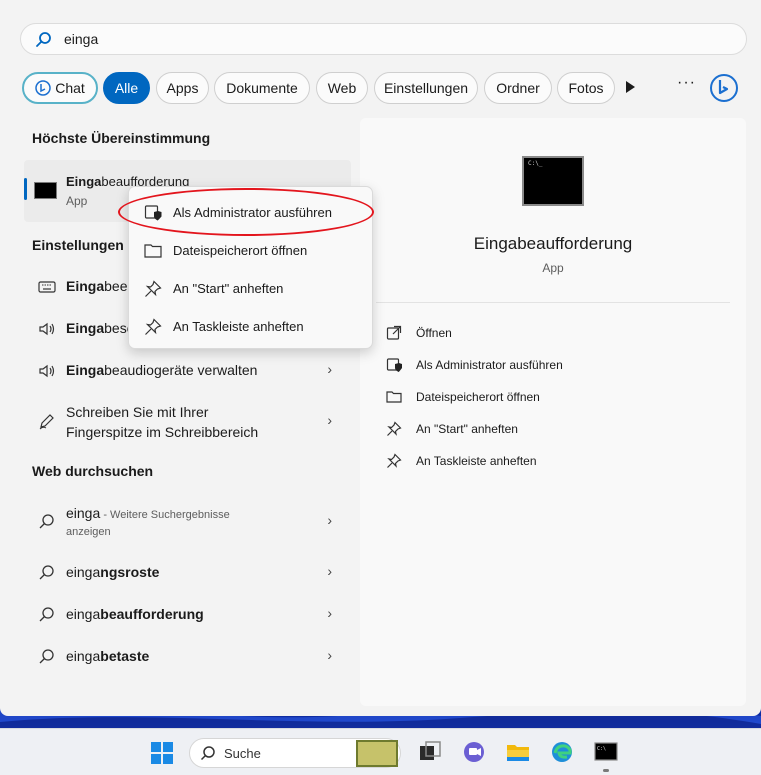 The width and height of the screenshot is (761, 775). Describe the element at coordinates (47, 287) in the screenshot. I see `keyboard-icon` at that location.